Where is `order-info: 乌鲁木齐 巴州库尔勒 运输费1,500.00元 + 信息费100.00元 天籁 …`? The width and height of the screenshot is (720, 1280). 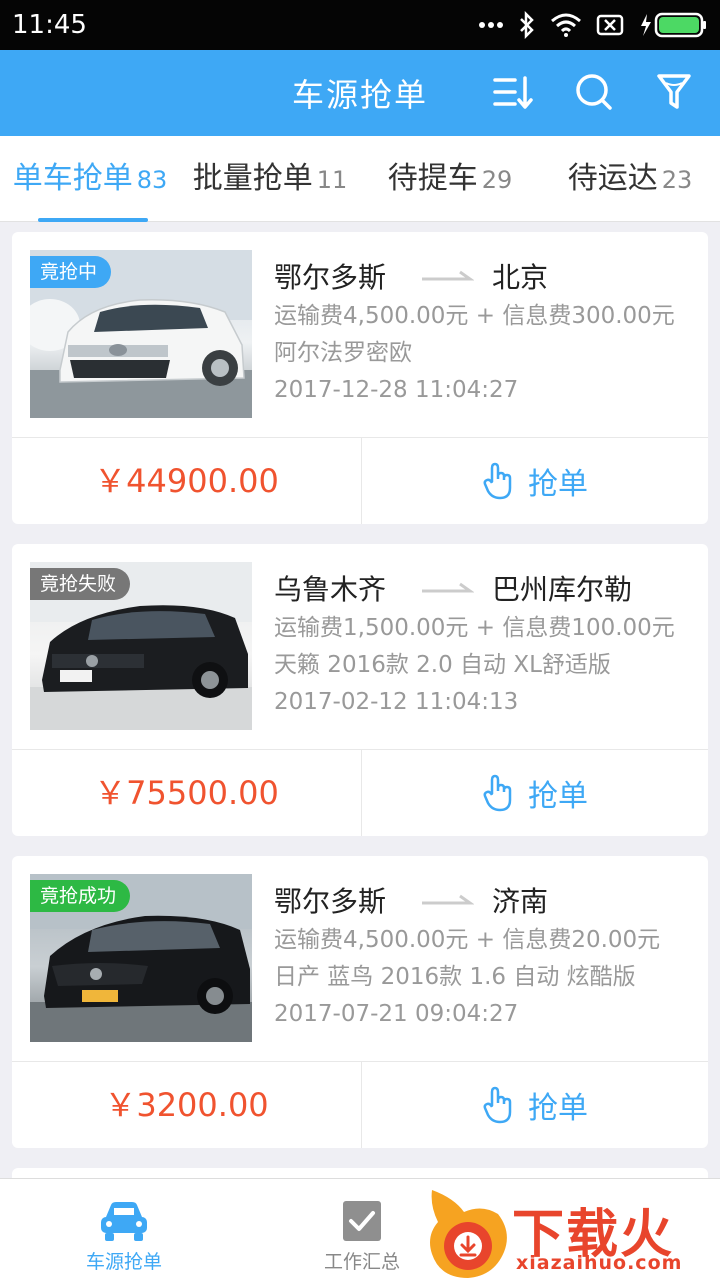
order-info: 乌鲁木齐 巴州库尔勒 运输费1,500.00元 + 信息费100.00元 天籁 … is located at coordinates (489, 643).